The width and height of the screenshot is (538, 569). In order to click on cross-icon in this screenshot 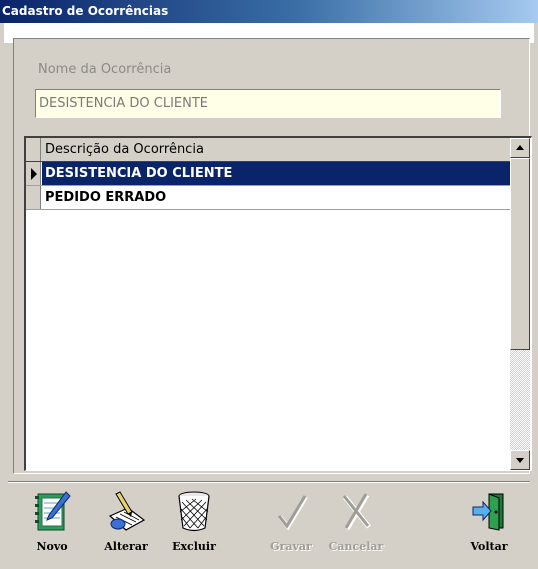, I will do `click(356, 512)`.